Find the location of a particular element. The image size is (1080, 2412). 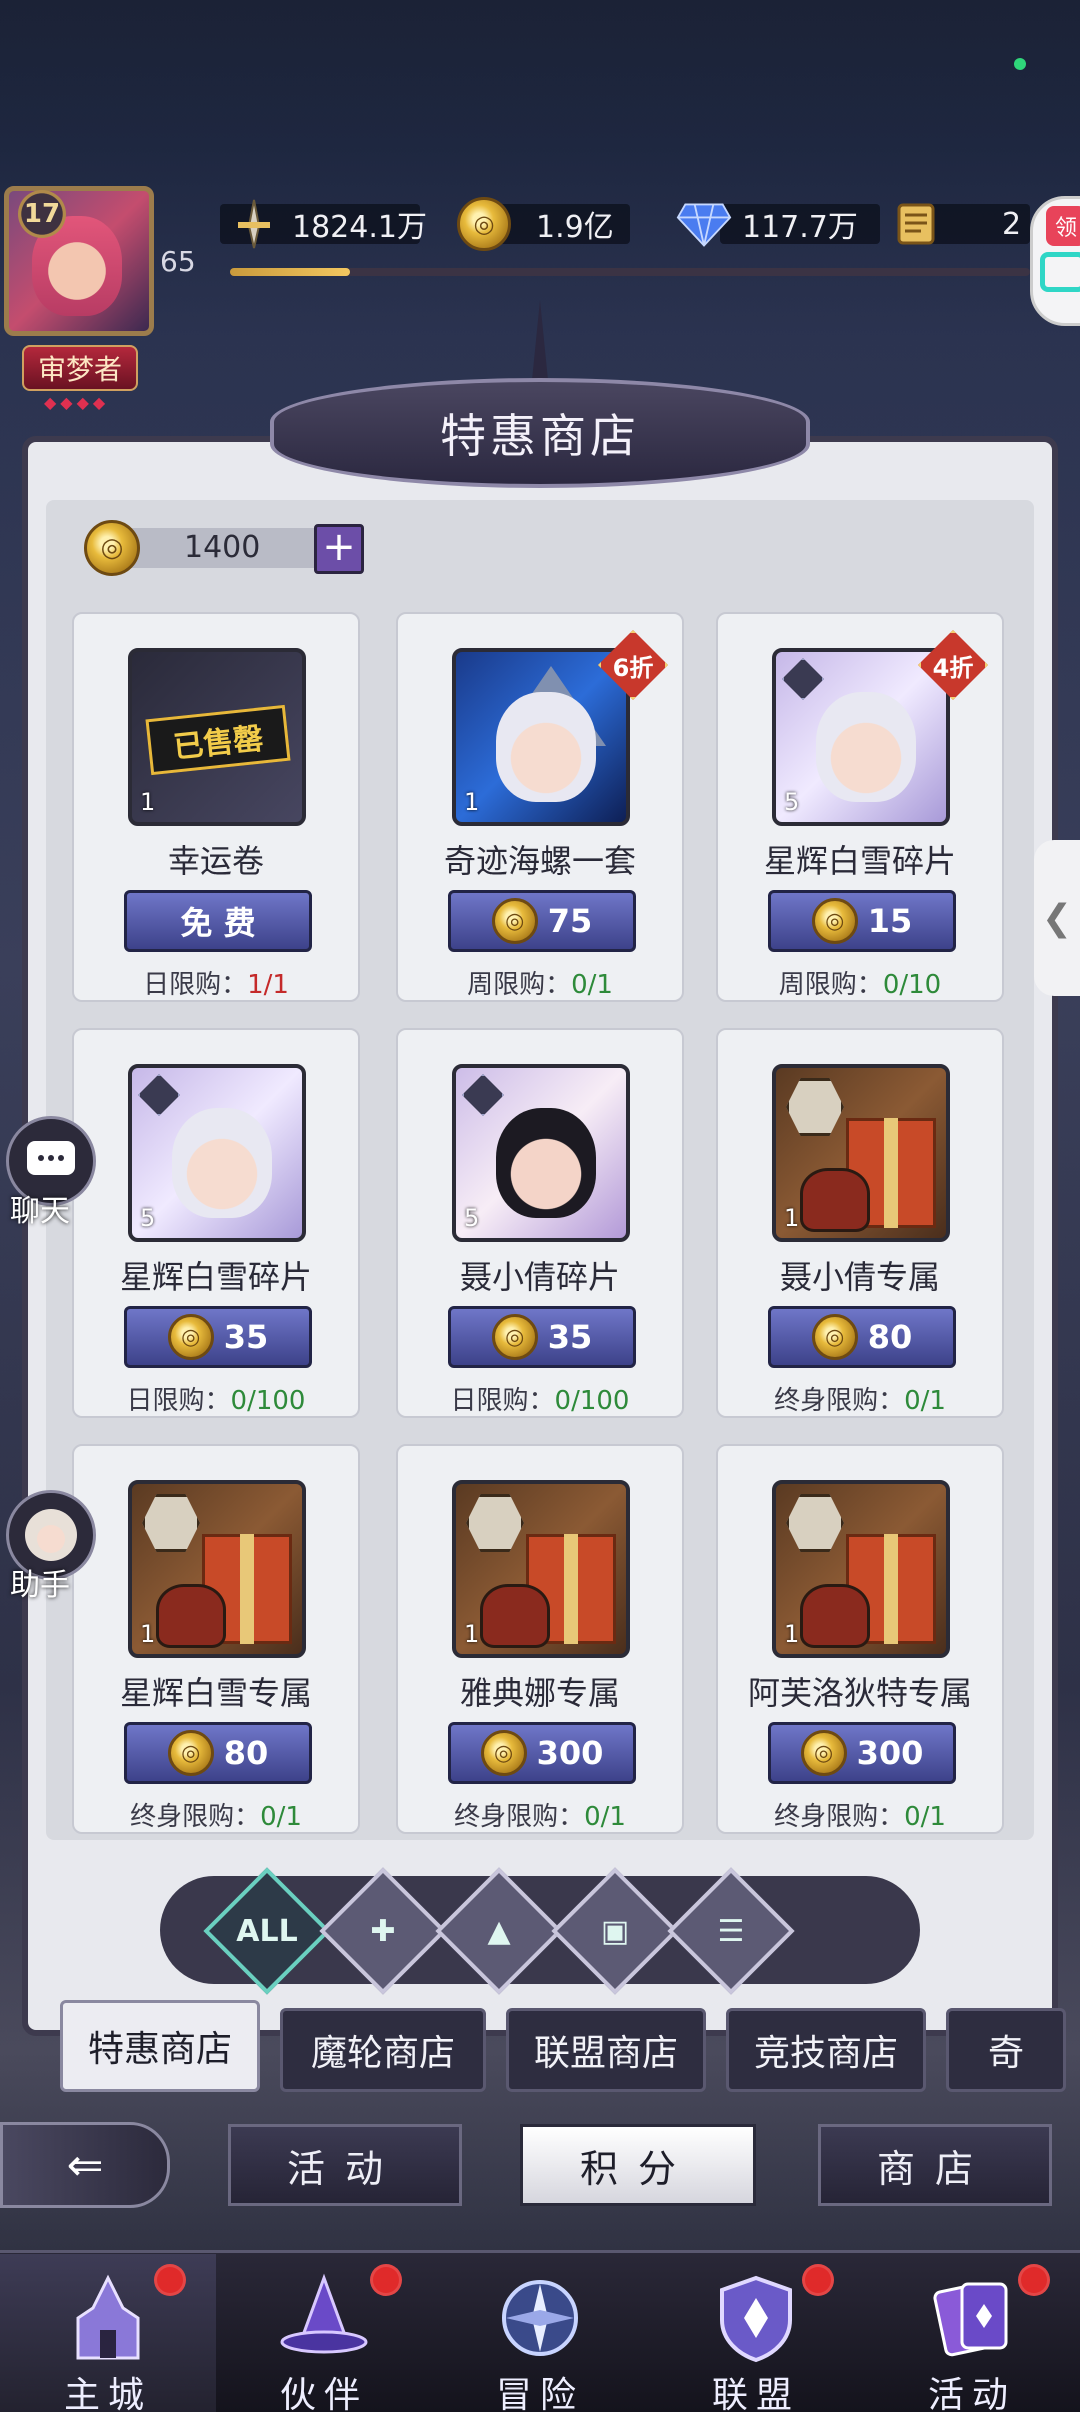

nav-item-3: 冒险 is located at coordinates (540, 2333).